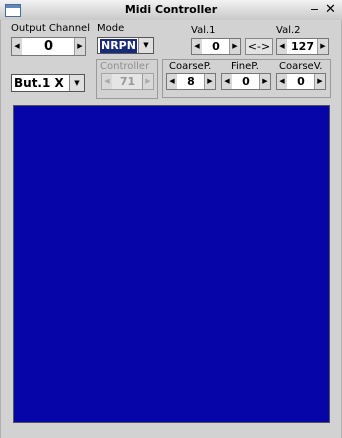  What do you see at coordinates (190, 66) in the screenshot?
I see `coarse-p-label: CoarseP.` at bounding box center [190, 66].